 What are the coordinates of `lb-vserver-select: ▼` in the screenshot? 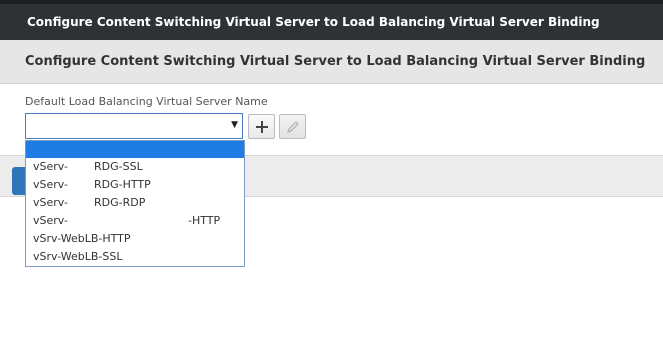 It's located at (134, 126).